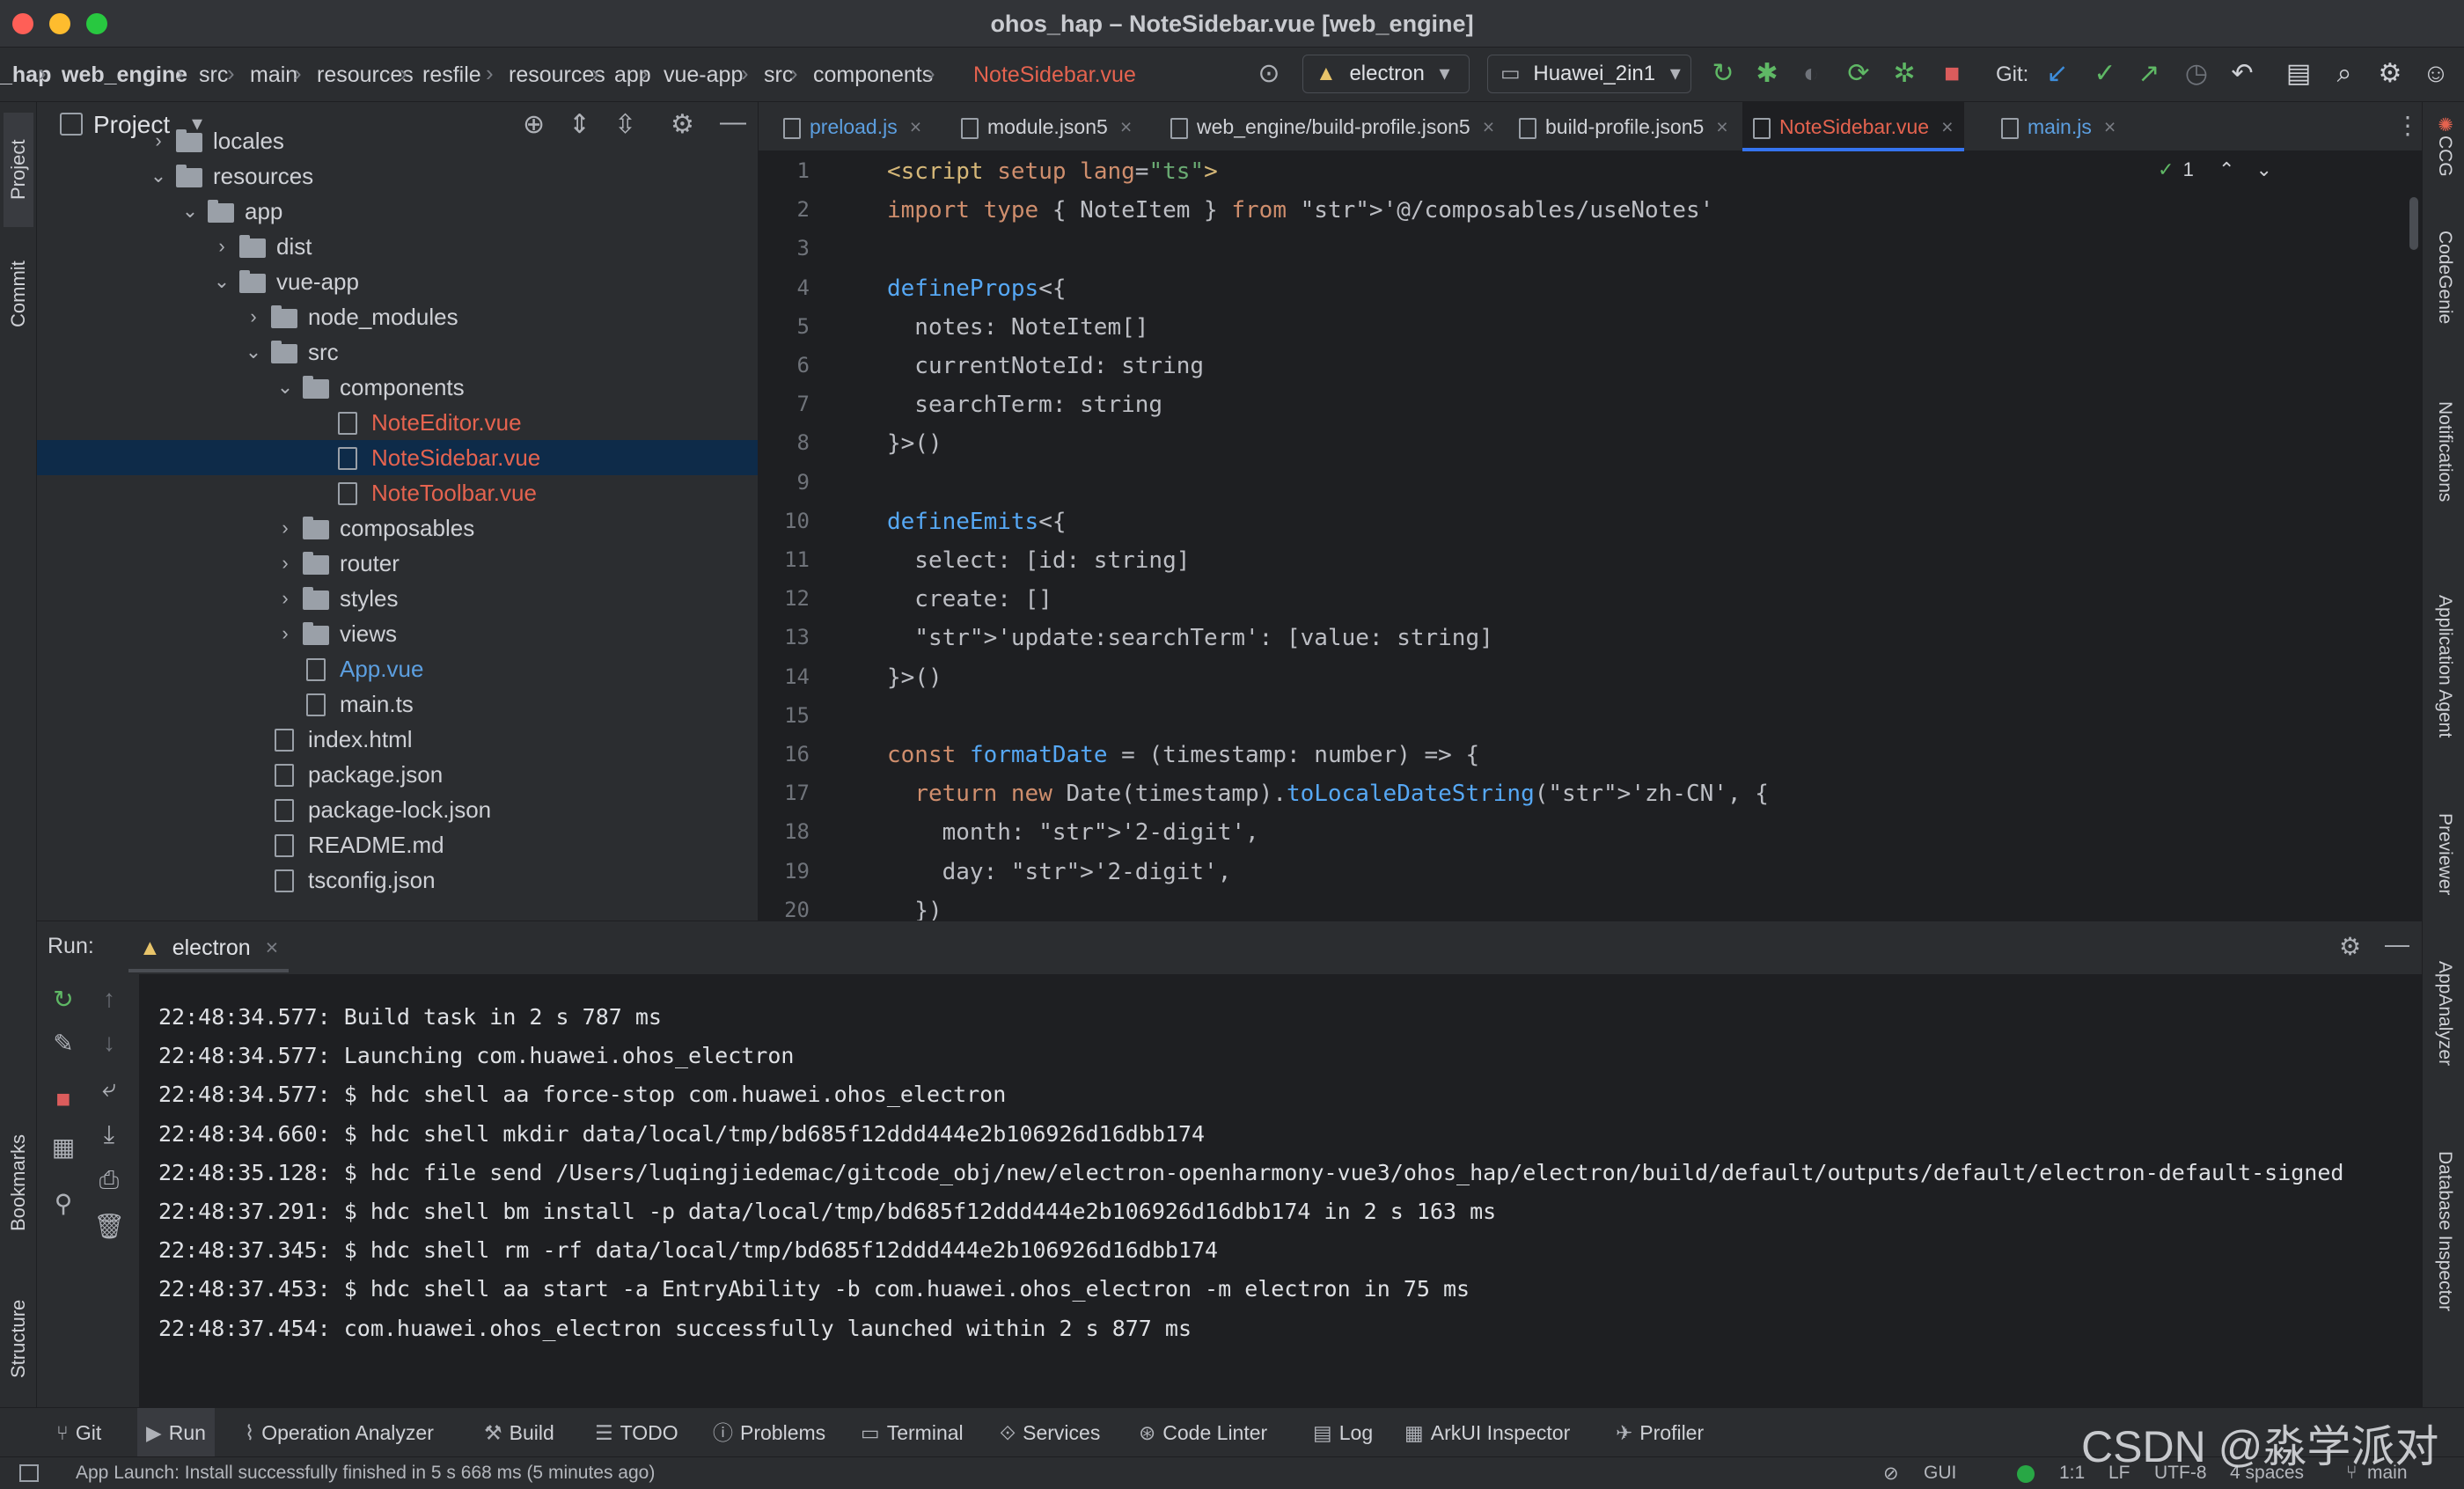 Image resolution: width=2464 pixels, height=1489 pixels. I want to click on gui-indicator: GUI, so click(1940, 1473).